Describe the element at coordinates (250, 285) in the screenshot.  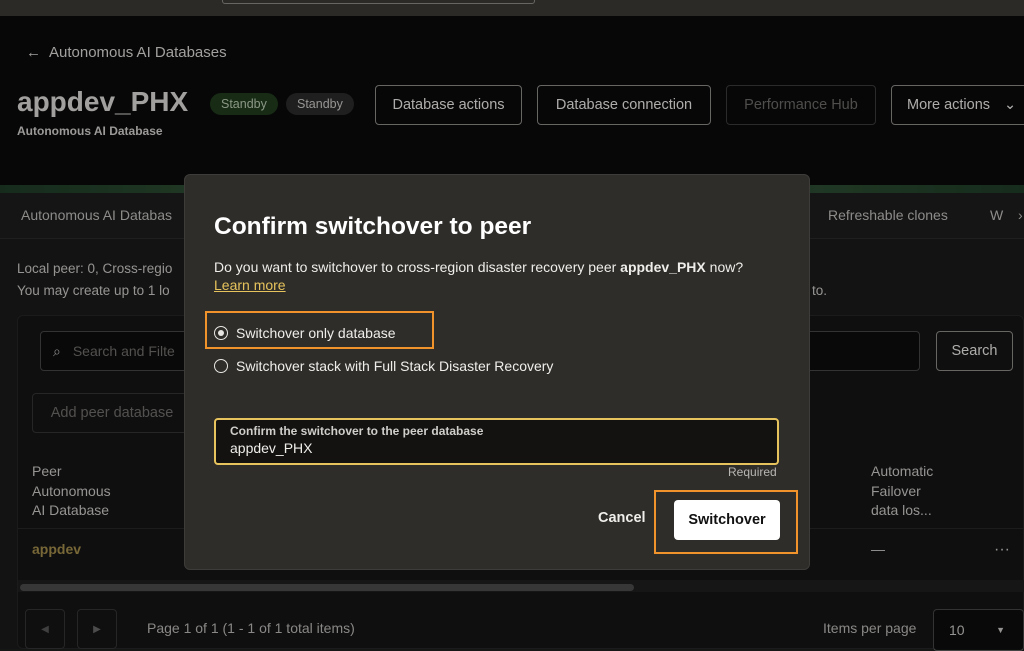
I see `learn-more-link: Learn more` at that location.